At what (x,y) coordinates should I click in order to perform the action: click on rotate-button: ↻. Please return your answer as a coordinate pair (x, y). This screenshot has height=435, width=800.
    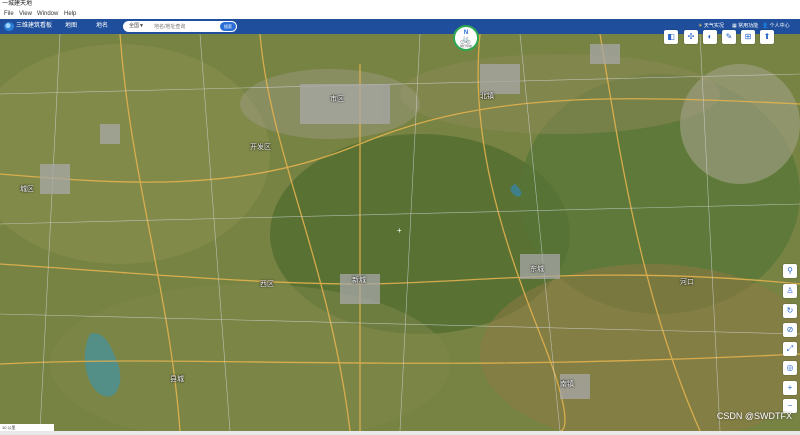
    Looking at the image, I should click on (790, 311).